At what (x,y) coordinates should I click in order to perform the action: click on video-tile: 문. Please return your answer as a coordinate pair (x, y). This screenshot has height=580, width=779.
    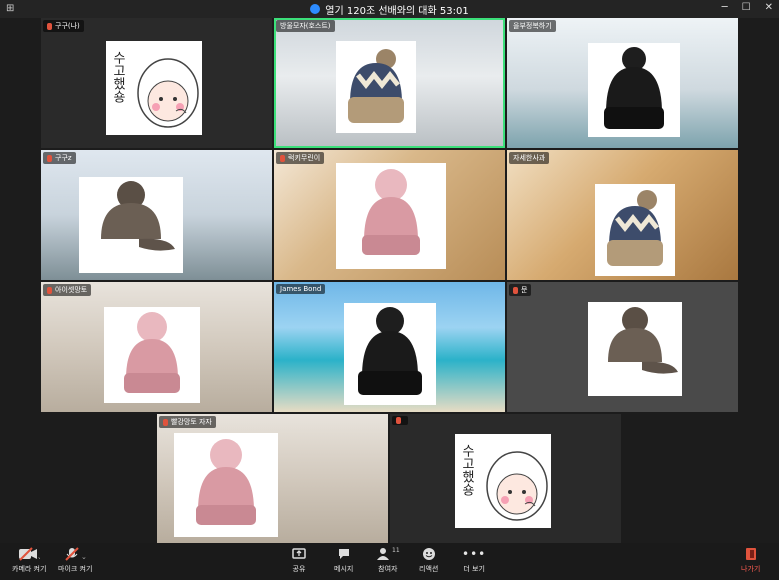
    Looking at the image, I should click on (622, 347).